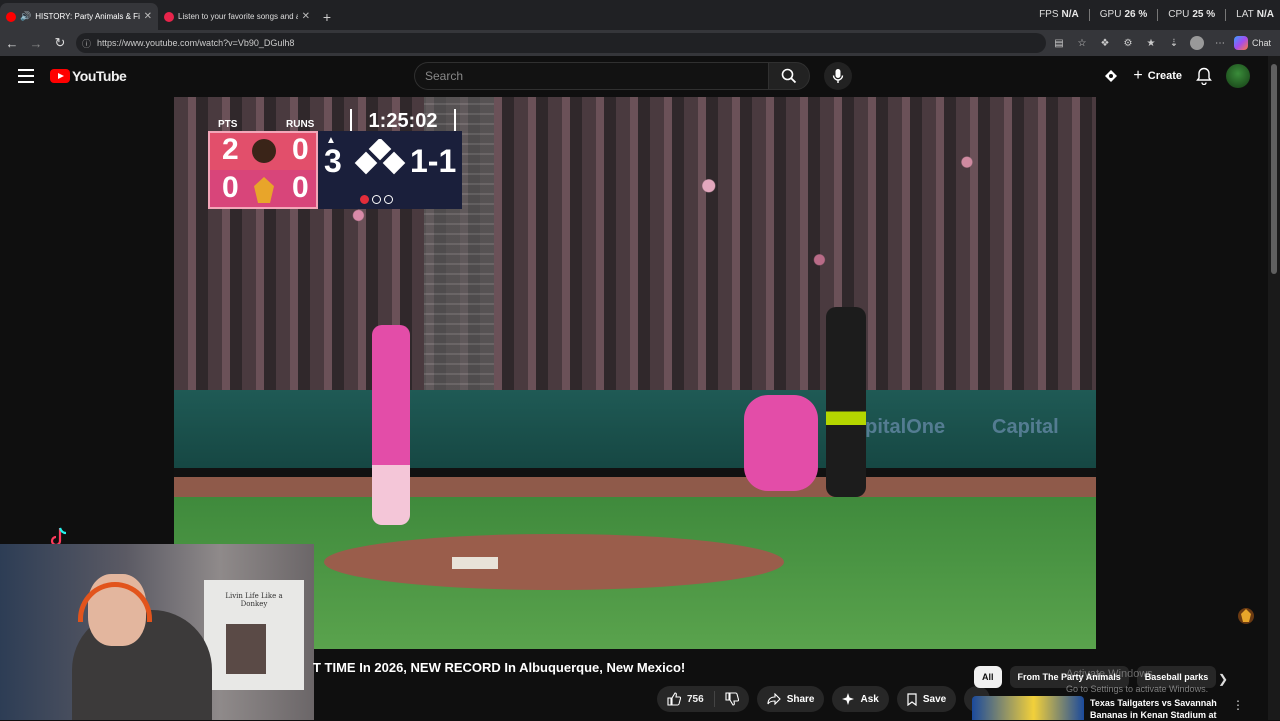  I want to click on browser-tab-active: 🔊 HISTORY: Party Animals & Fi ✕, so click(79, 16).